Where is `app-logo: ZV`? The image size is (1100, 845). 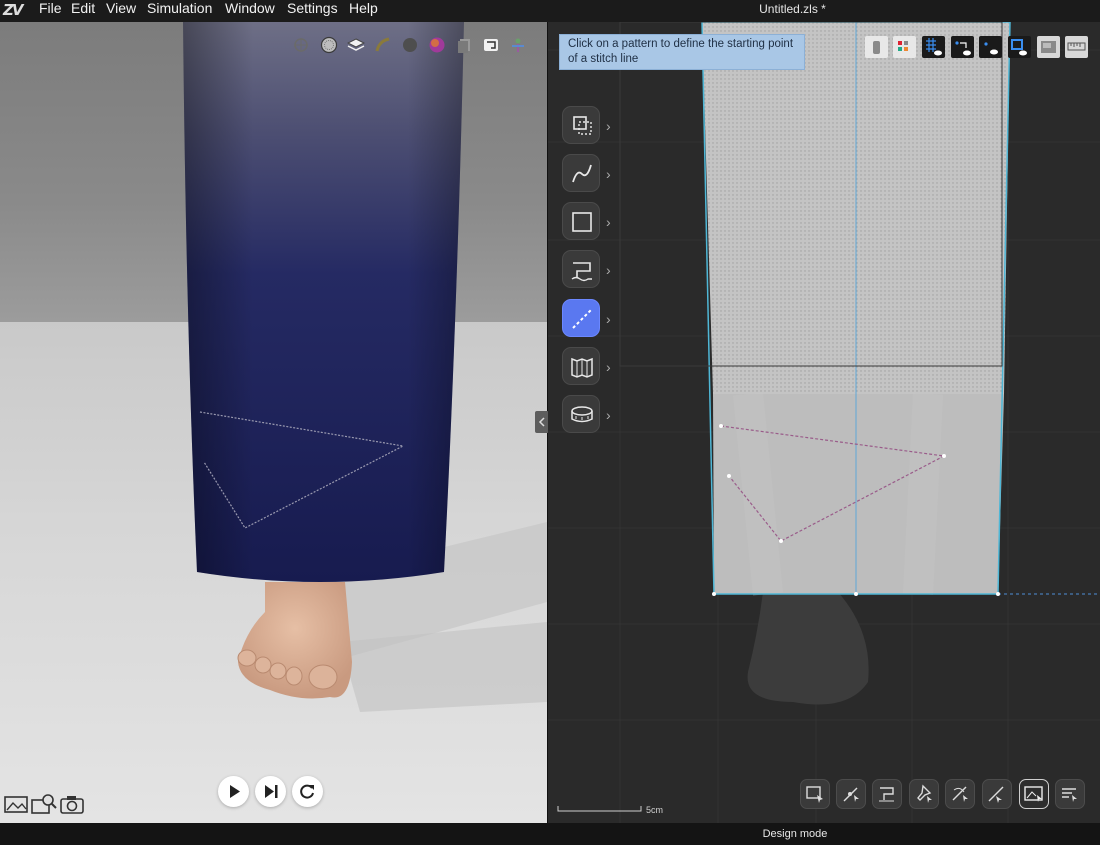
app-logo: ZV is located at coordinates (13, 10).